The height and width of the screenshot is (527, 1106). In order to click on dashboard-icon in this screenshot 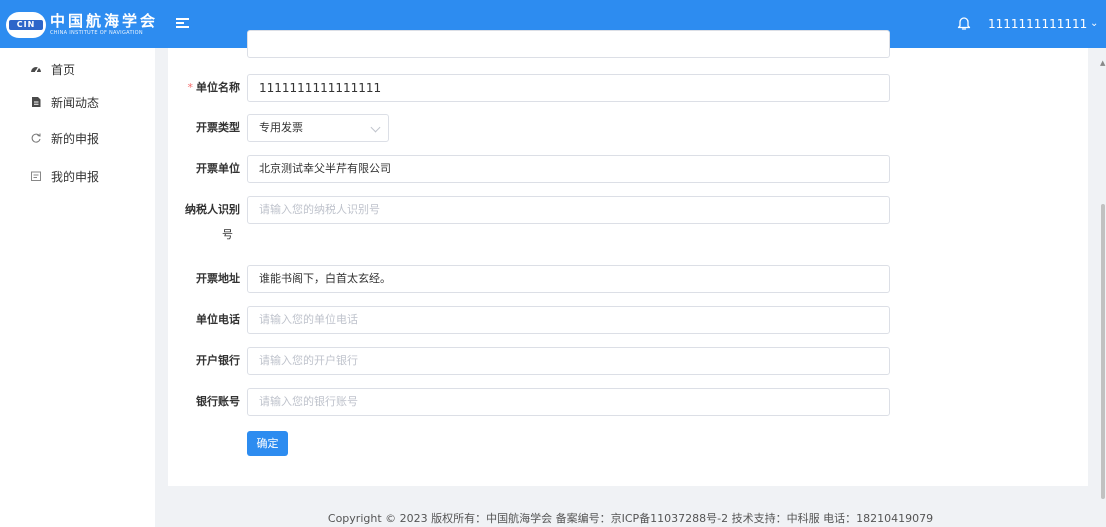, I will do `click(36, 69)`.